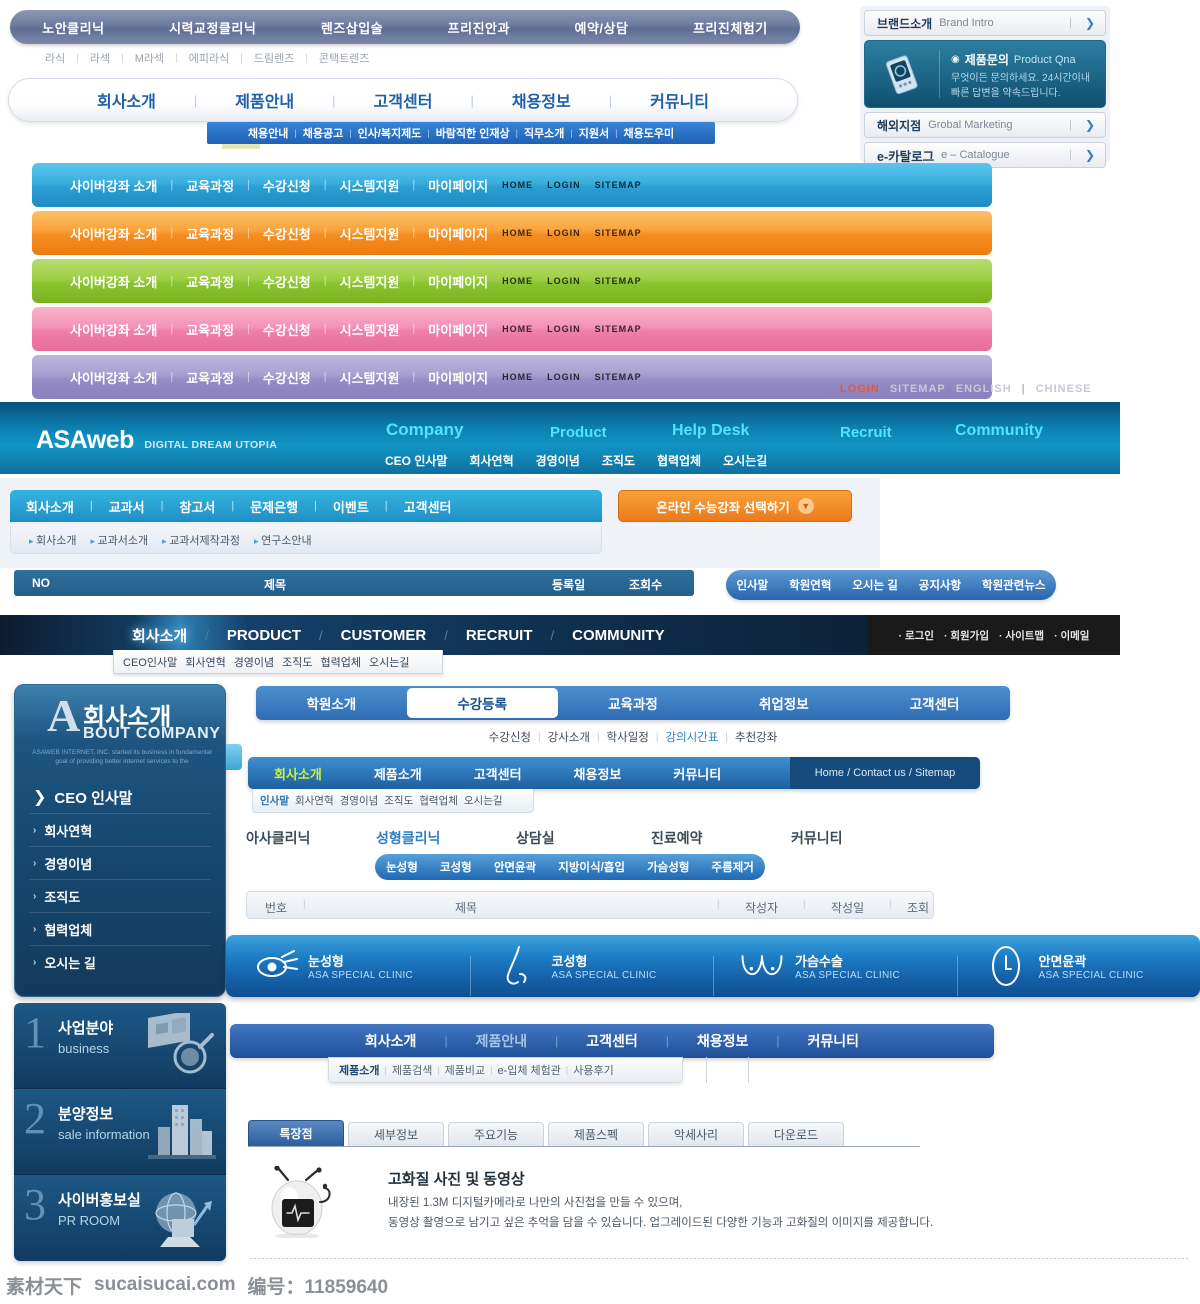 The width and height of the screenshot is (1200, 1304). Describe the element at coordinates (205, 662) in the screenshot. I see `navy-sub-1: 회사연혁` at that location.